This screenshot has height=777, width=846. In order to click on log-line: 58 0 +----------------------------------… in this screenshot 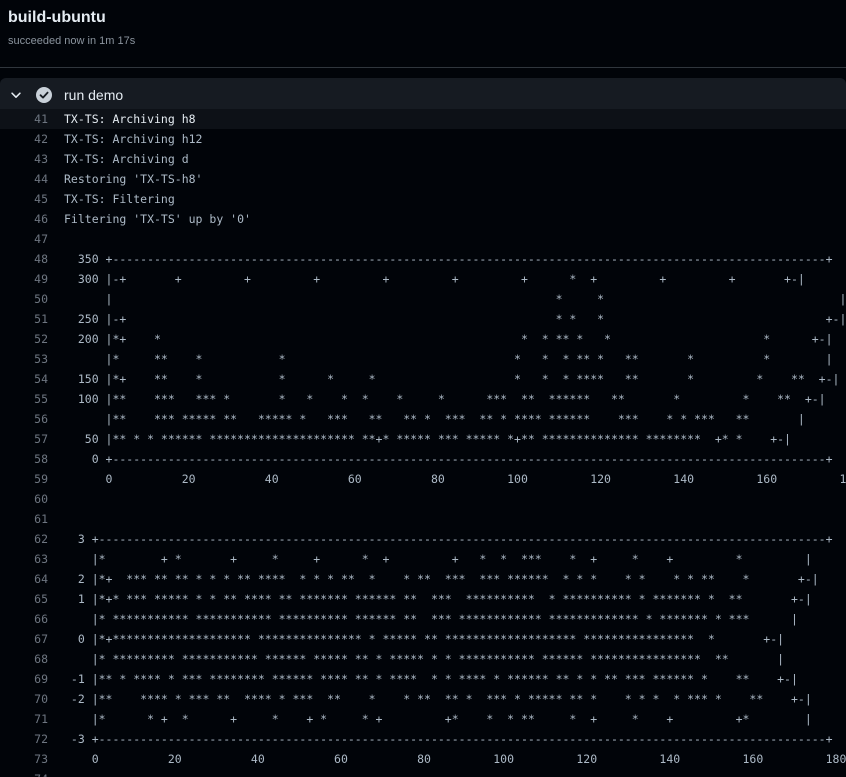, I will do `click(423, 459)`.